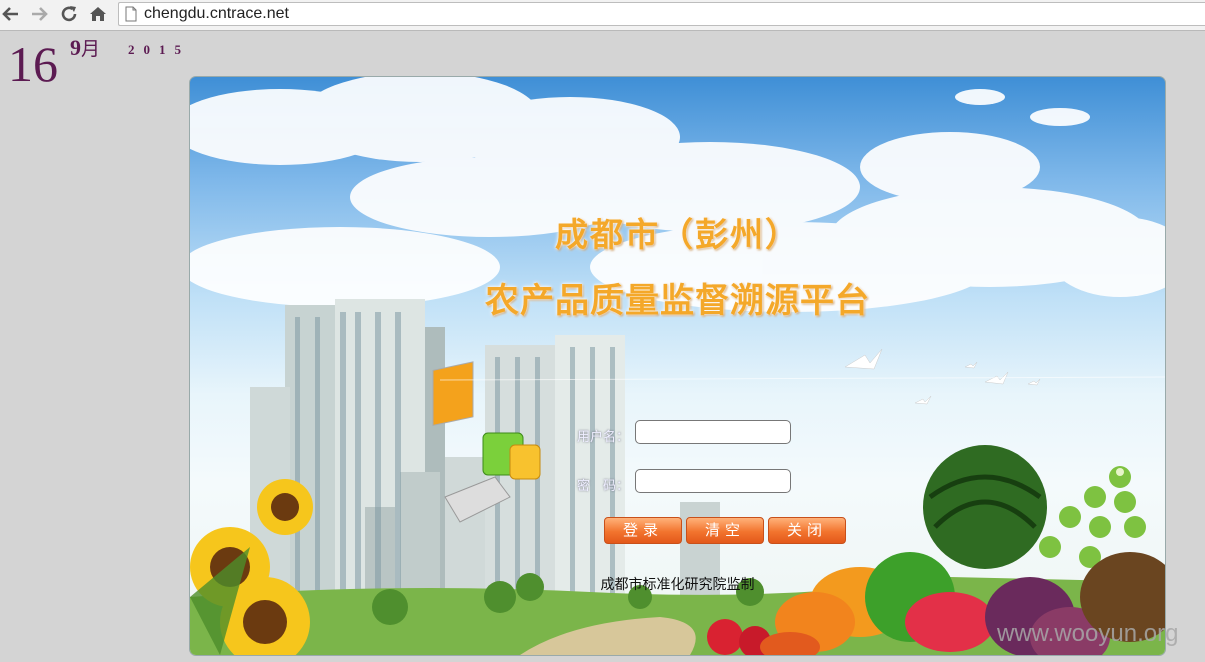 The image size is (1205, 662). I want to click on date-month-number: 9, so click(75, 47).